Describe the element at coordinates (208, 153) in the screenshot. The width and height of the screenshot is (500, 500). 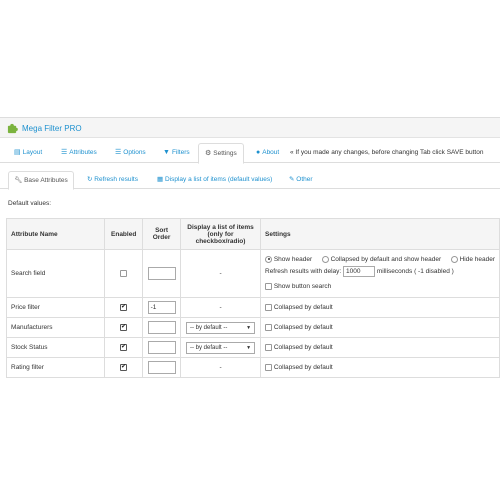
I see `gear-icon: ⚙` at that location.